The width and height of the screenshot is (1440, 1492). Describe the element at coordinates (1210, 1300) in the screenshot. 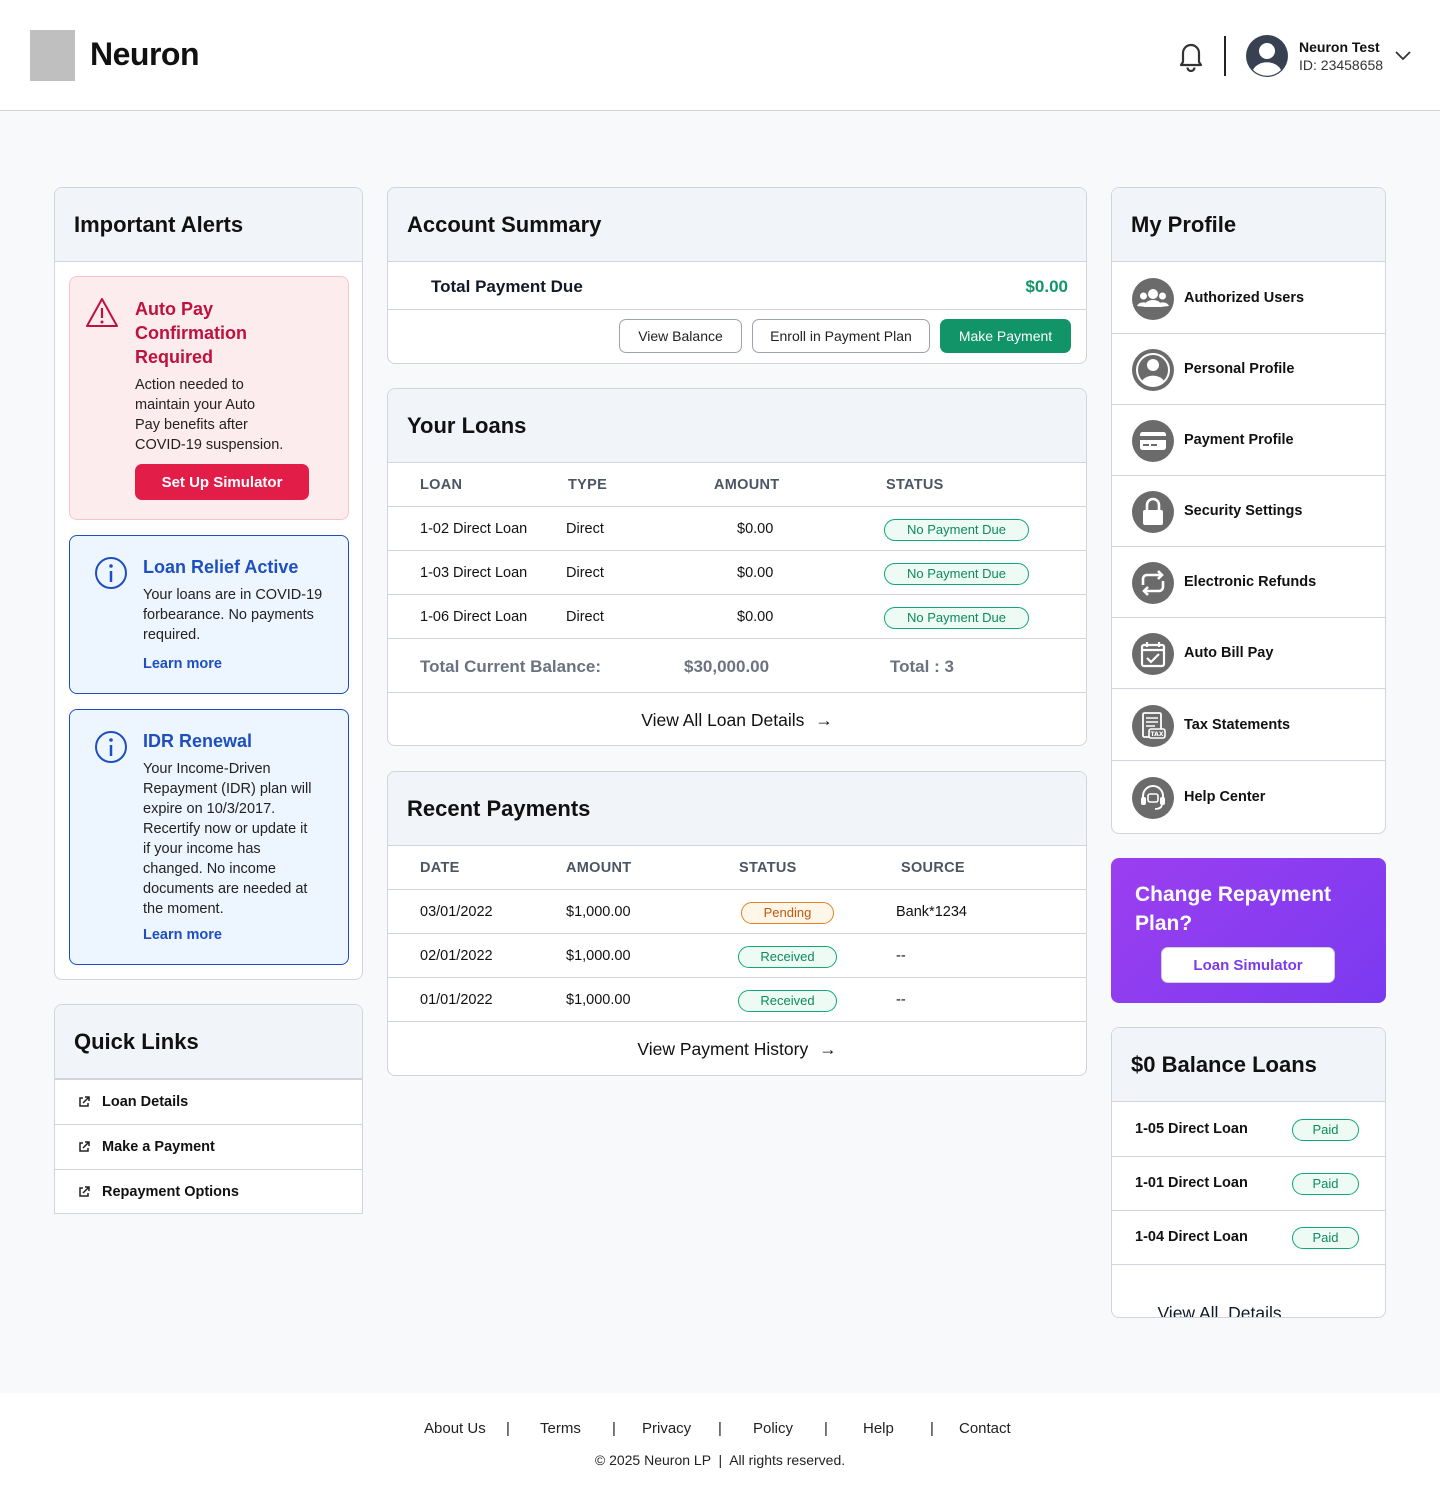

I see `view-all-details-link: View All Details →` at that location.